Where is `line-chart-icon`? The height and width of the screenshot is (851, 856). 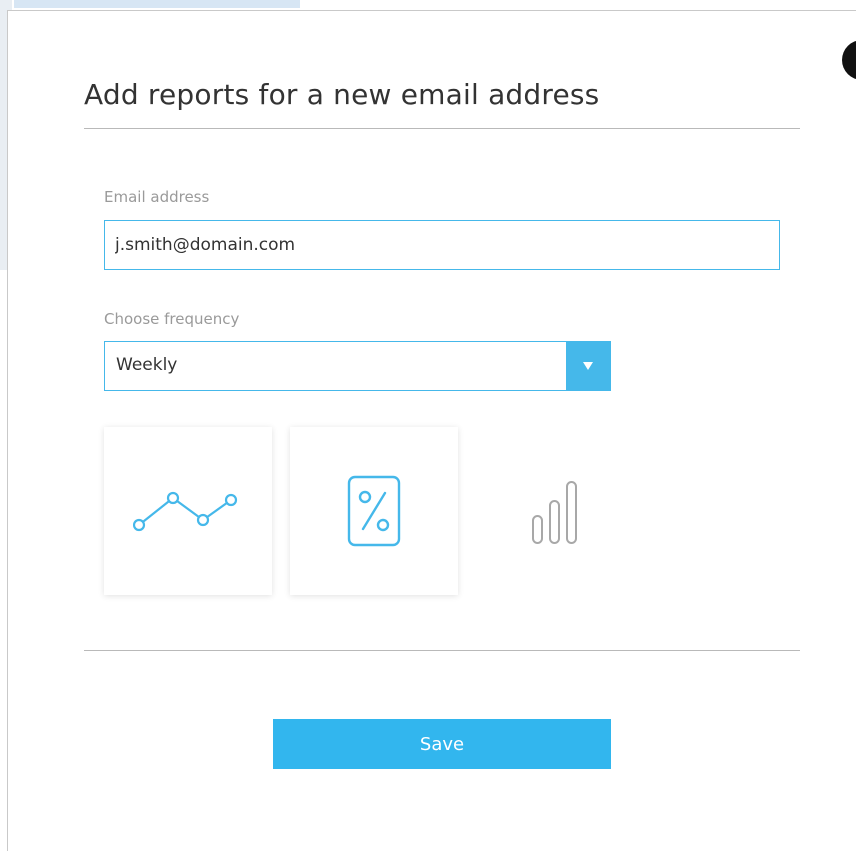 line-chart-icon is located at coordinates (185, 511).